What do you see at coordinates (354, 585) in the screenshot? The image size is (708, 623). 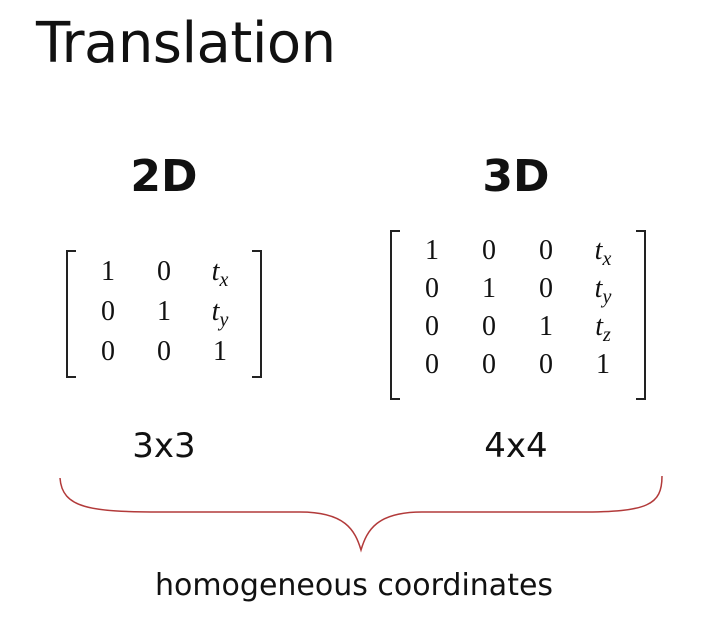 I see `caption: homogeneous coordinates` at bounding box center [354, 585].